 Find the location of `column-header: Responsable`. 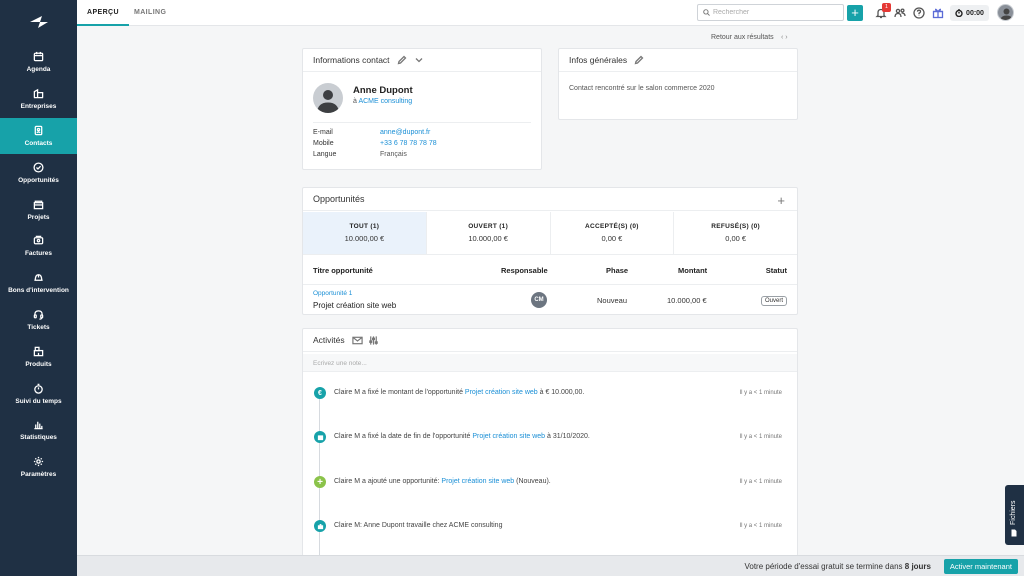

column-header: Responsable is located at coordinates (524, 270).